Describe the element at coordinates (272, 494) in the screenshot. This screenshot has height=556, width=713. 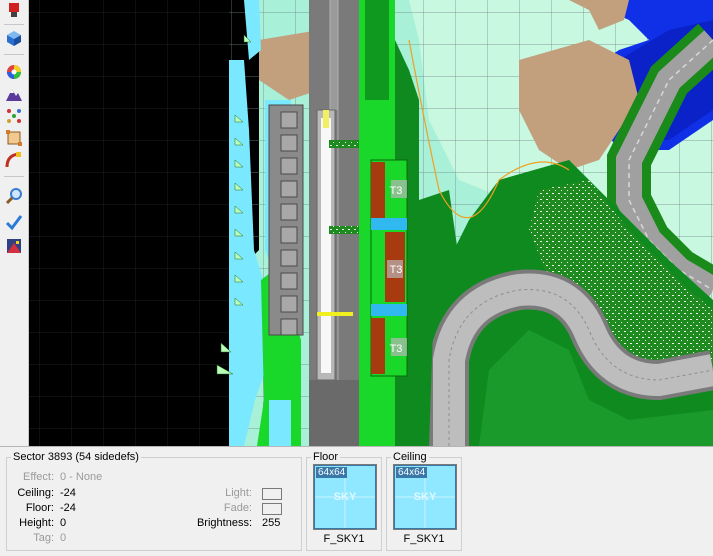
I see `light-swatch` at that location.